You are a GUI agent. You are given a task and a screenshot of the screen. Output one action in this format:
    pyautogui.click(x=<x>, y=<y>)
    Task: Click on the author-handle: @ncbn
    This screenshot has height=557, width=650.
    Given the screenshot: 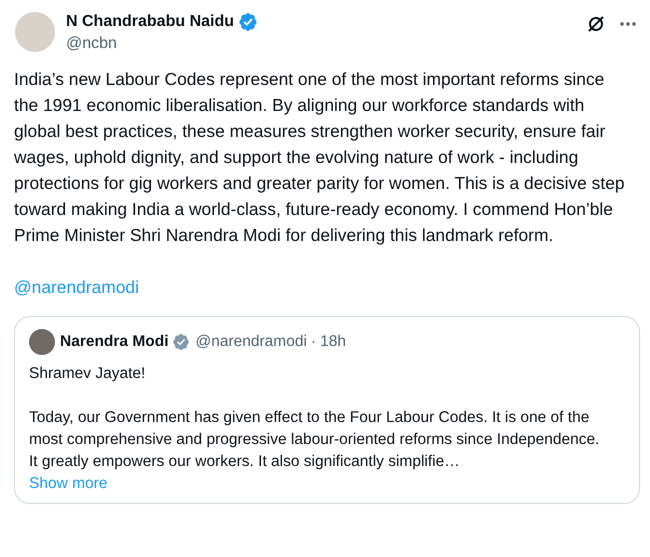 What is the action you would take?
    pyautogui.click(x=326, y=44)
    